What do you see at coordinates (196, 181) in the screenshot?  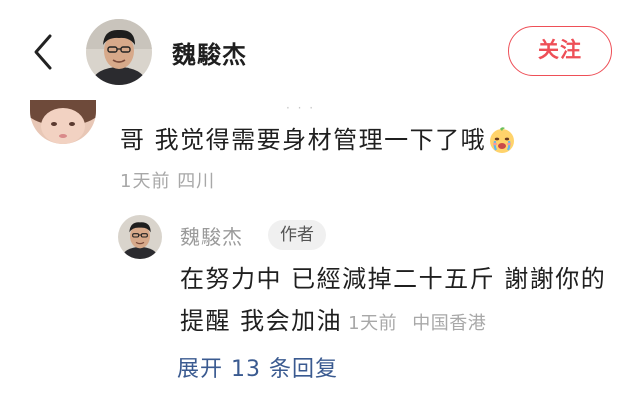 I see `comment-location: 四川` at bounding box center [196, 181].